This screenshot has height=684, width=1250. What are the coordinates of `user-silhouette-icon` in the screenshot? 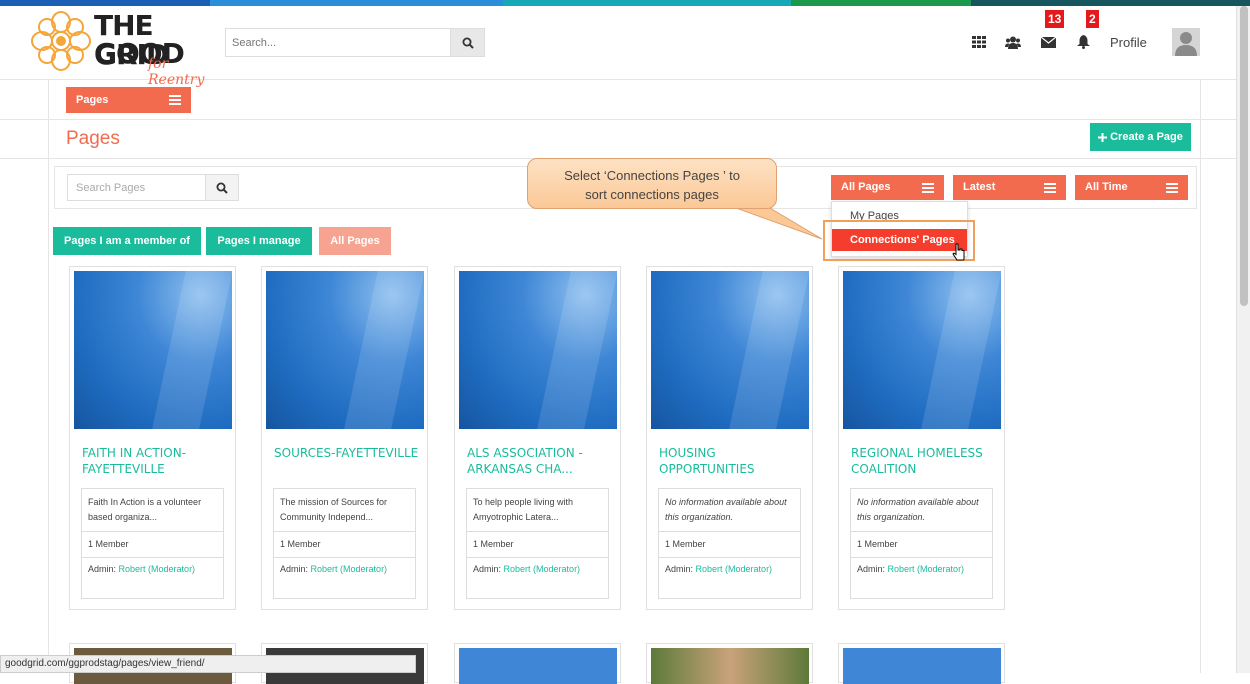 It's located at (1186, 42).